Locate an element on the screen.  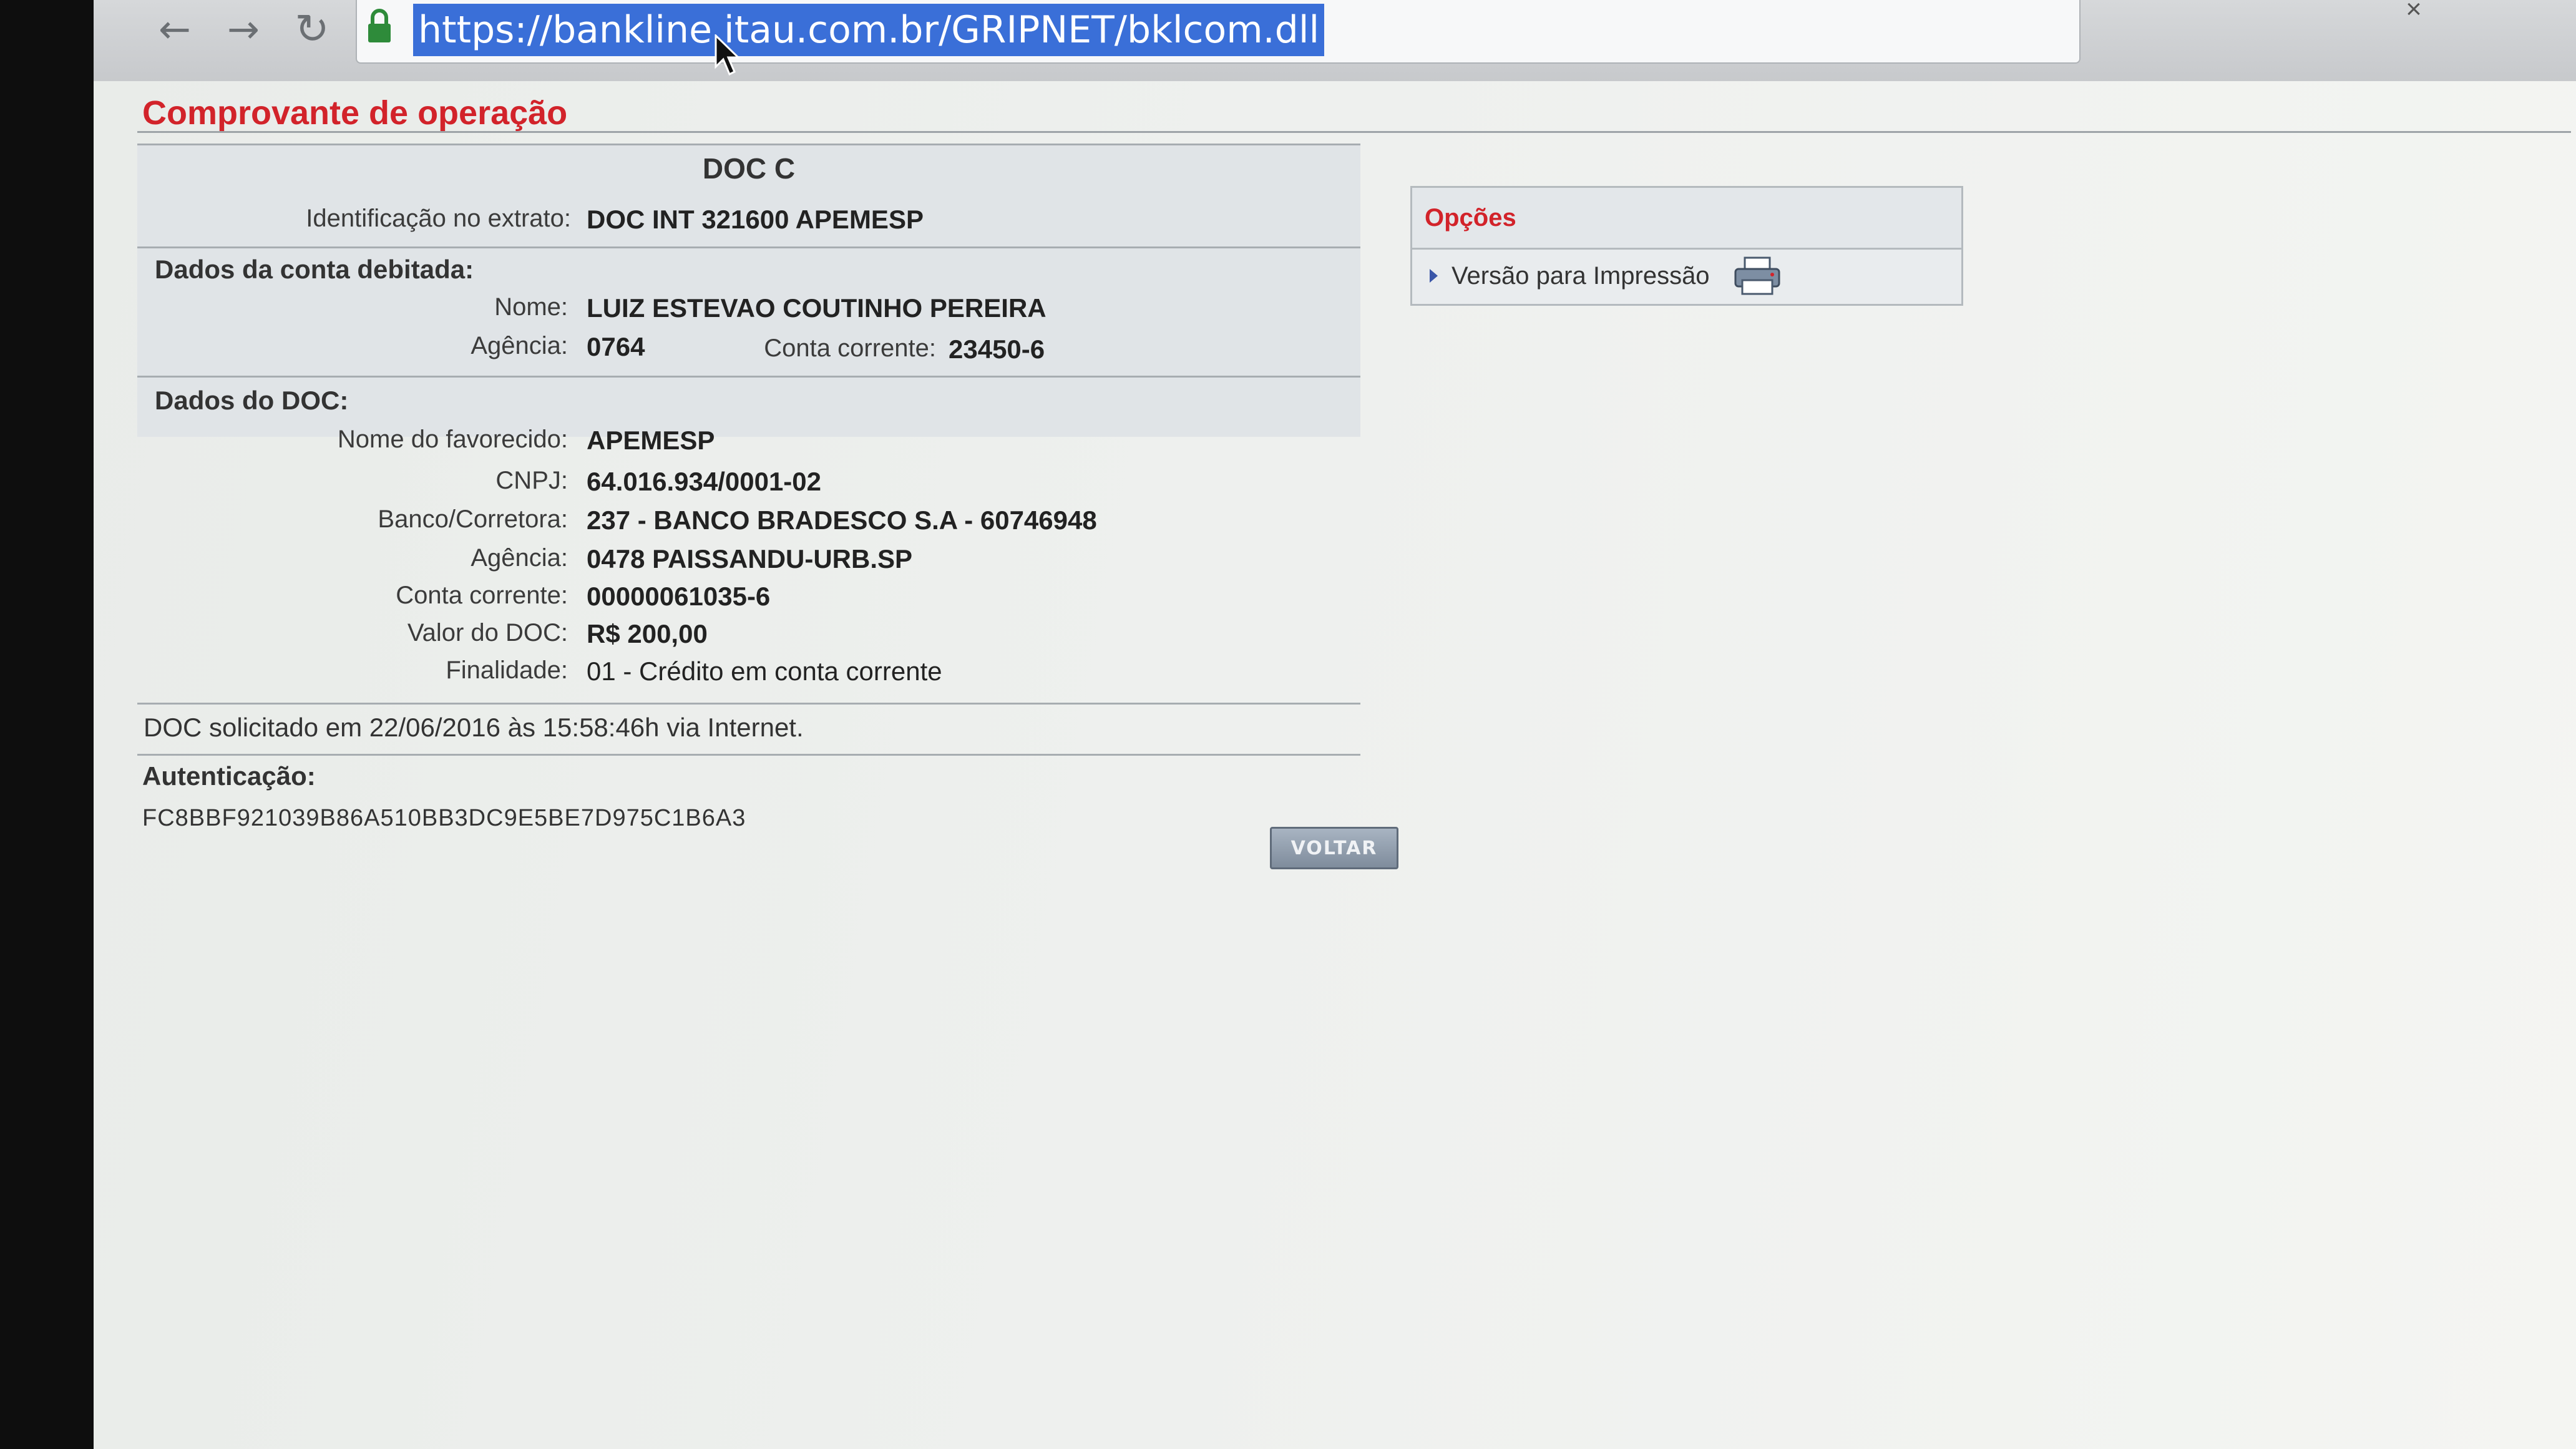
doc-account-value: 00000061035-6 is located at coordinates (679, 596).